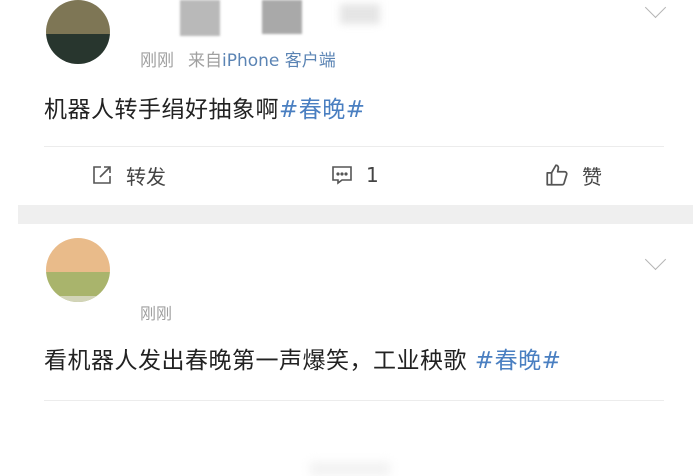 This screenshot has height=476, width=693. Describe the element at coordinates (355, 214) in the screenshot. I see `post-separator` at that location.